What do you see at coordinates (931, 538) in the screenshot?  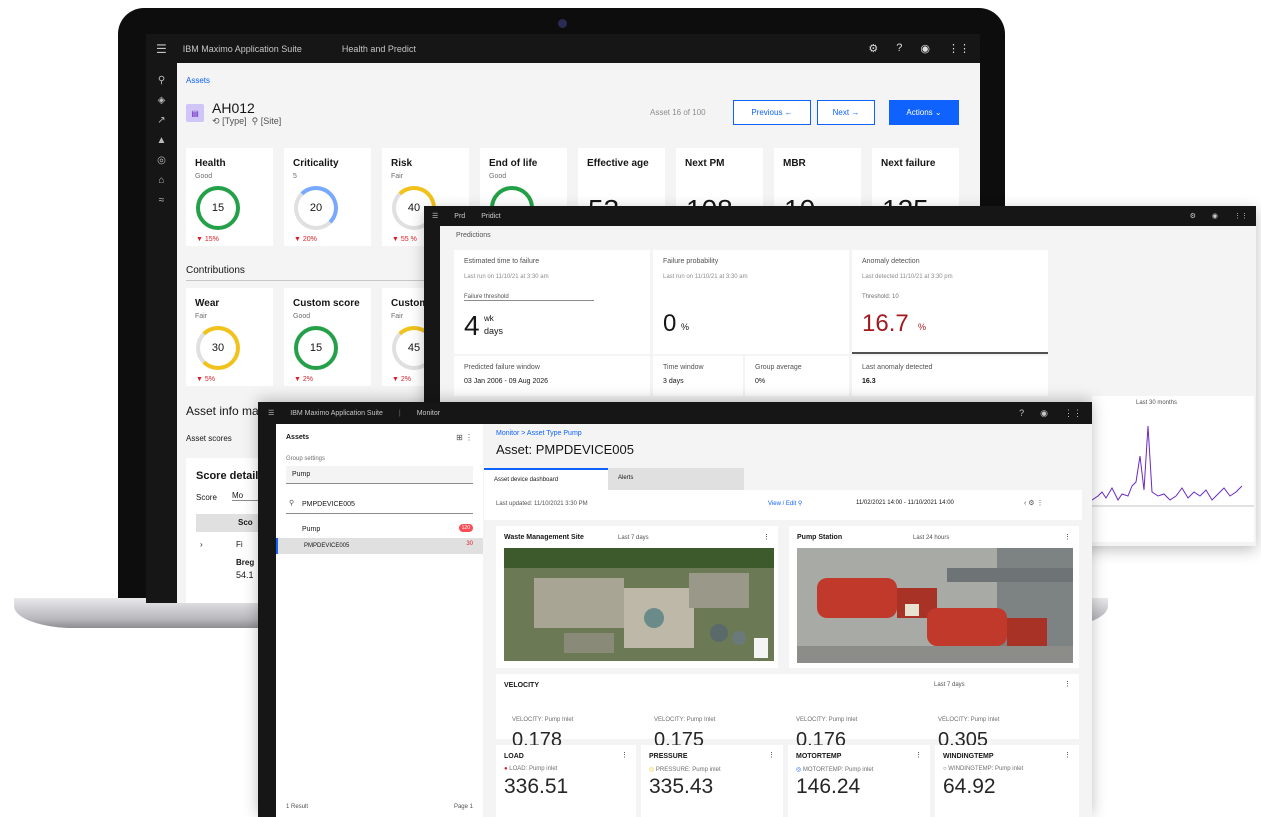 I see `tile-range: Last 24 hours` at bounding box center [931, 538].